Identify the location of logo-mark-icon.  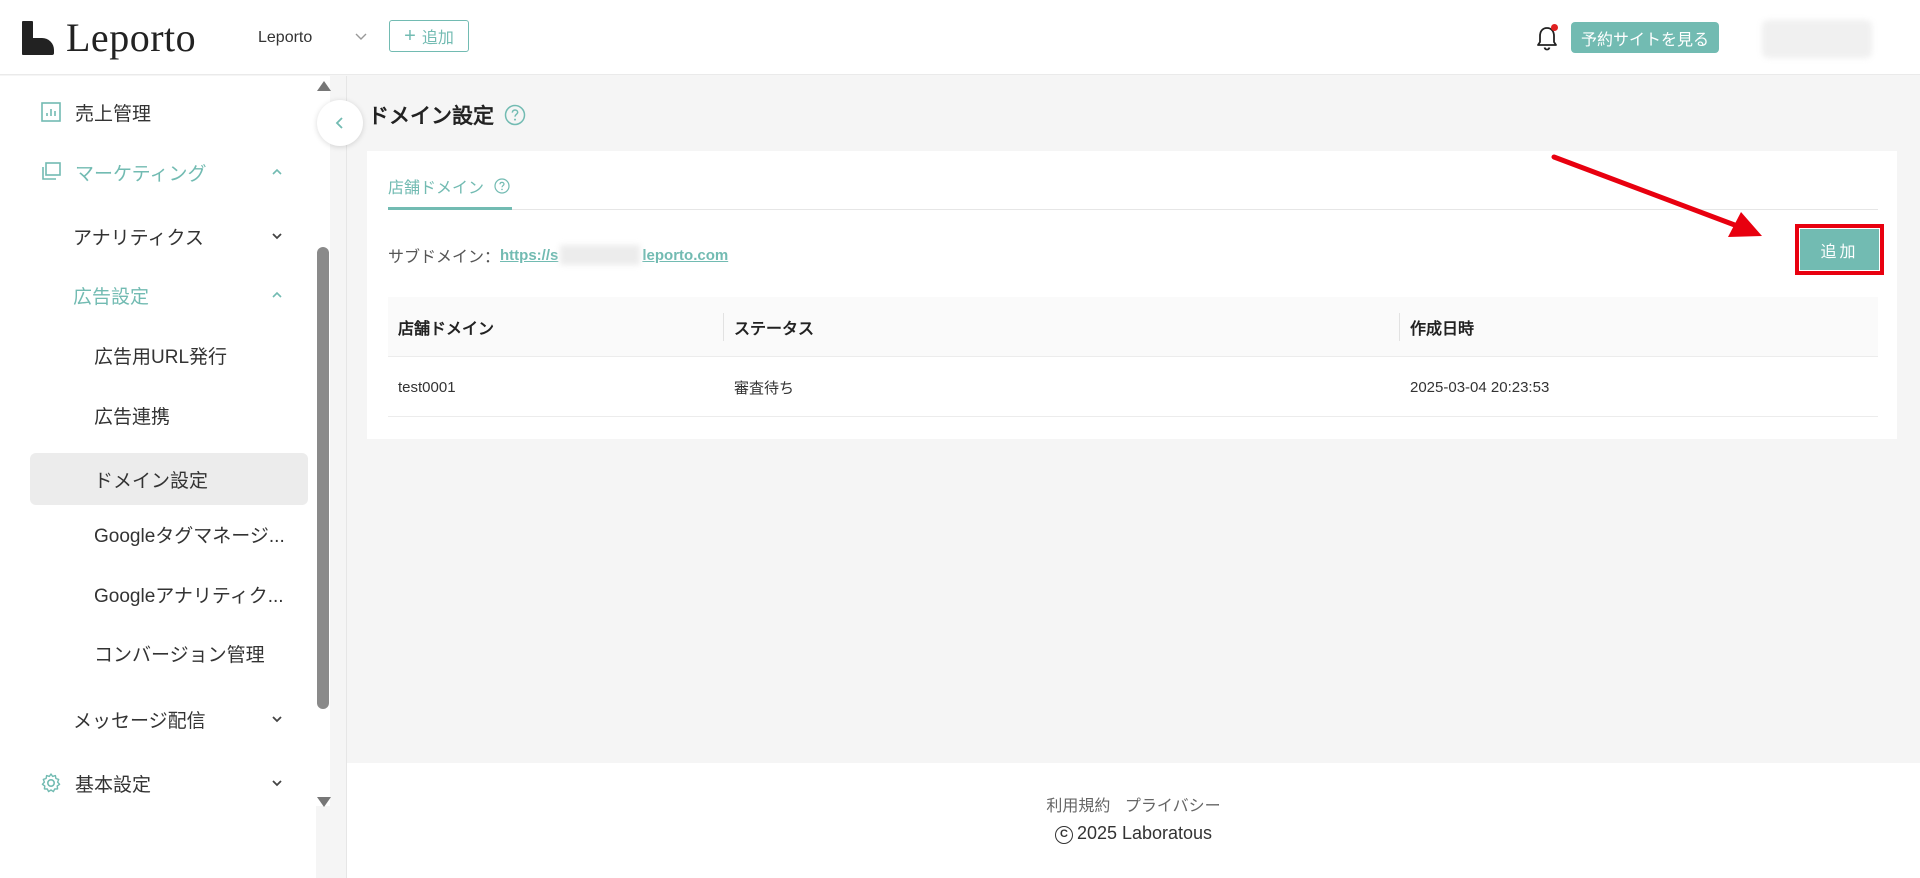
(38, 38).